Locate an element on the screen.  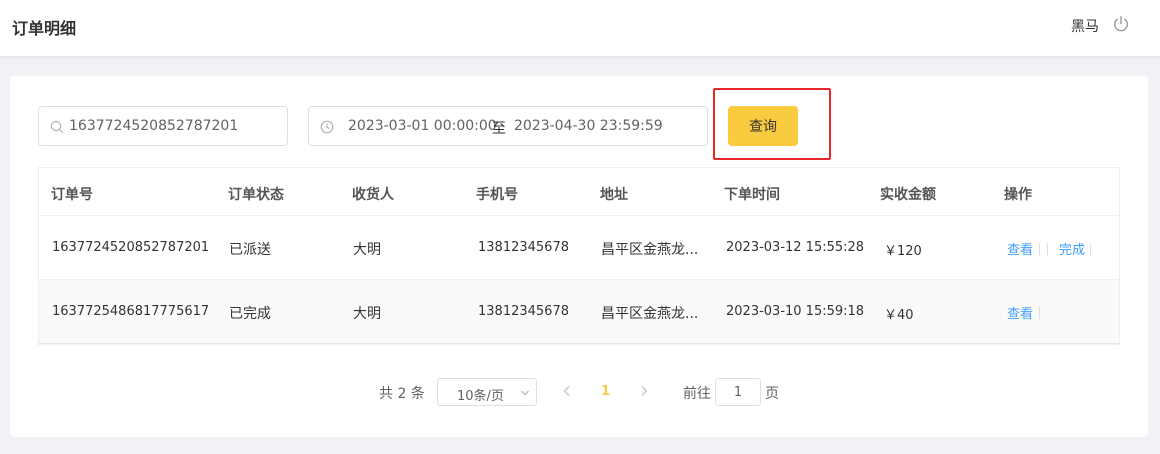
complete-link: 完成 is located at coordinates (1072, 248).